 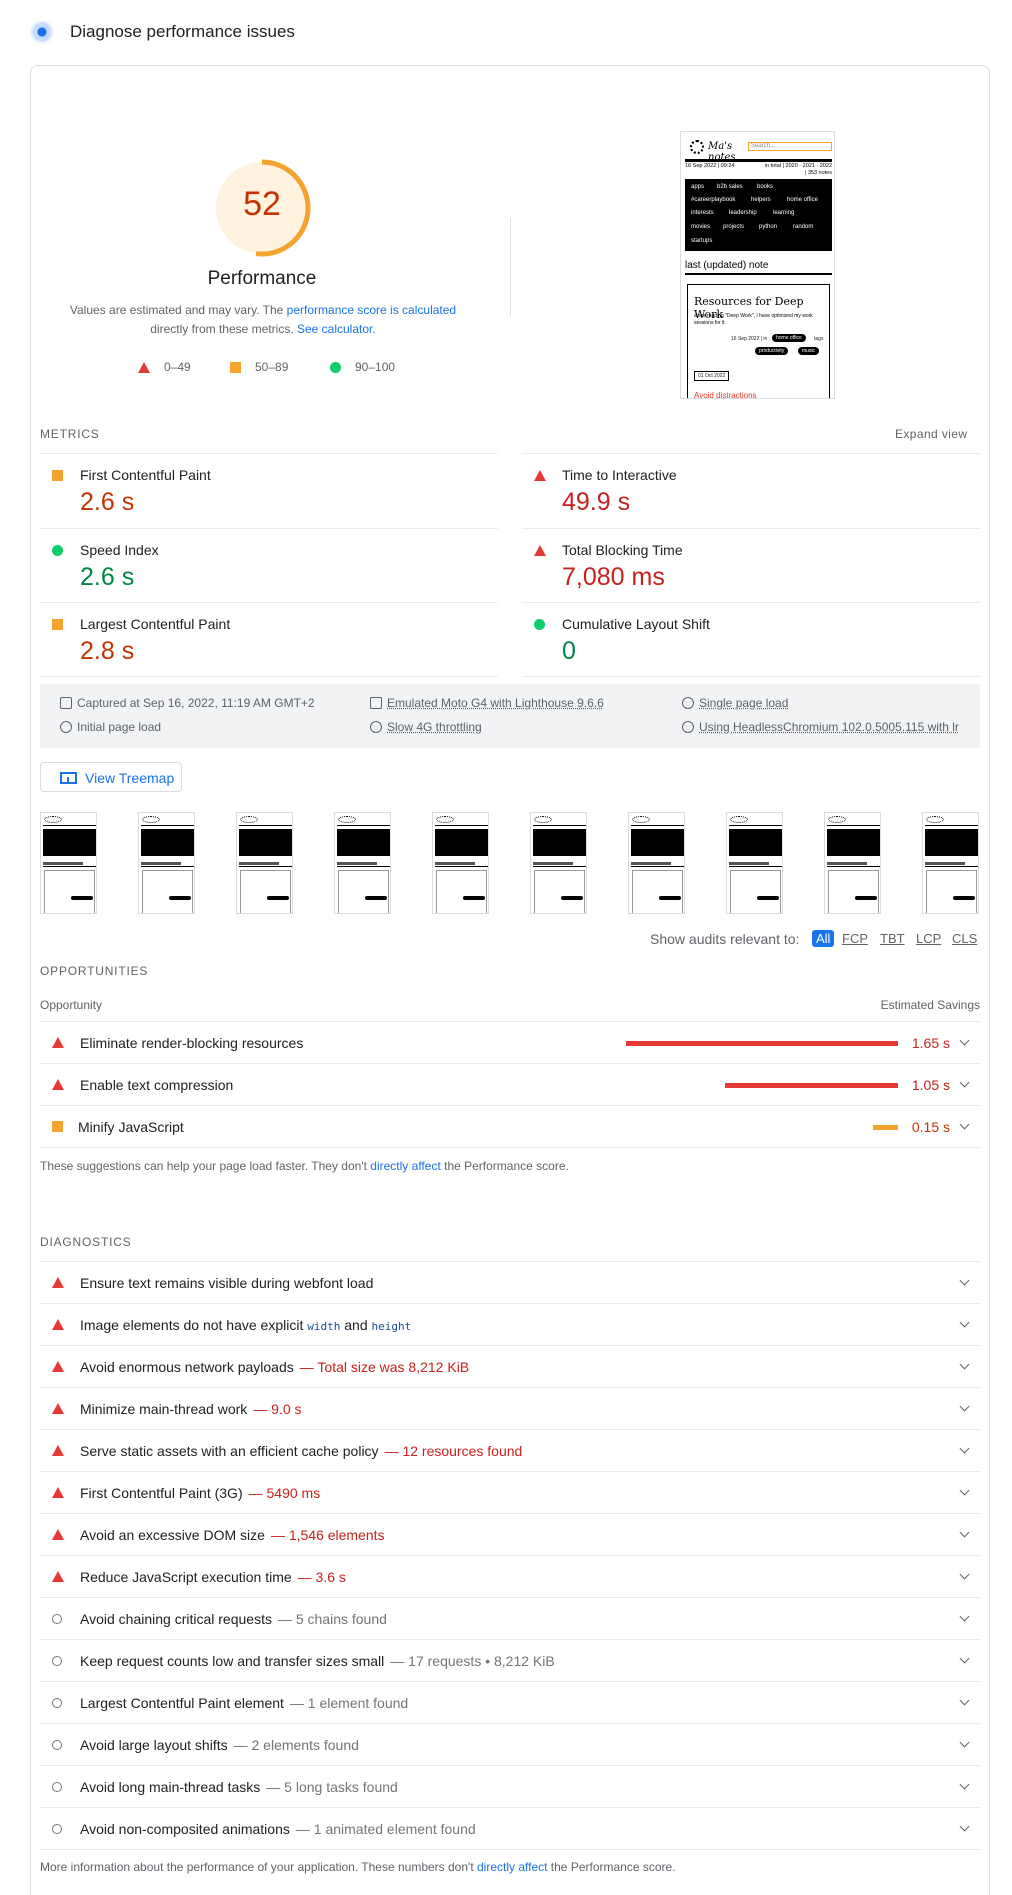 I want to click on metric-name: Time to Interactive, so click(x=619, y=475).